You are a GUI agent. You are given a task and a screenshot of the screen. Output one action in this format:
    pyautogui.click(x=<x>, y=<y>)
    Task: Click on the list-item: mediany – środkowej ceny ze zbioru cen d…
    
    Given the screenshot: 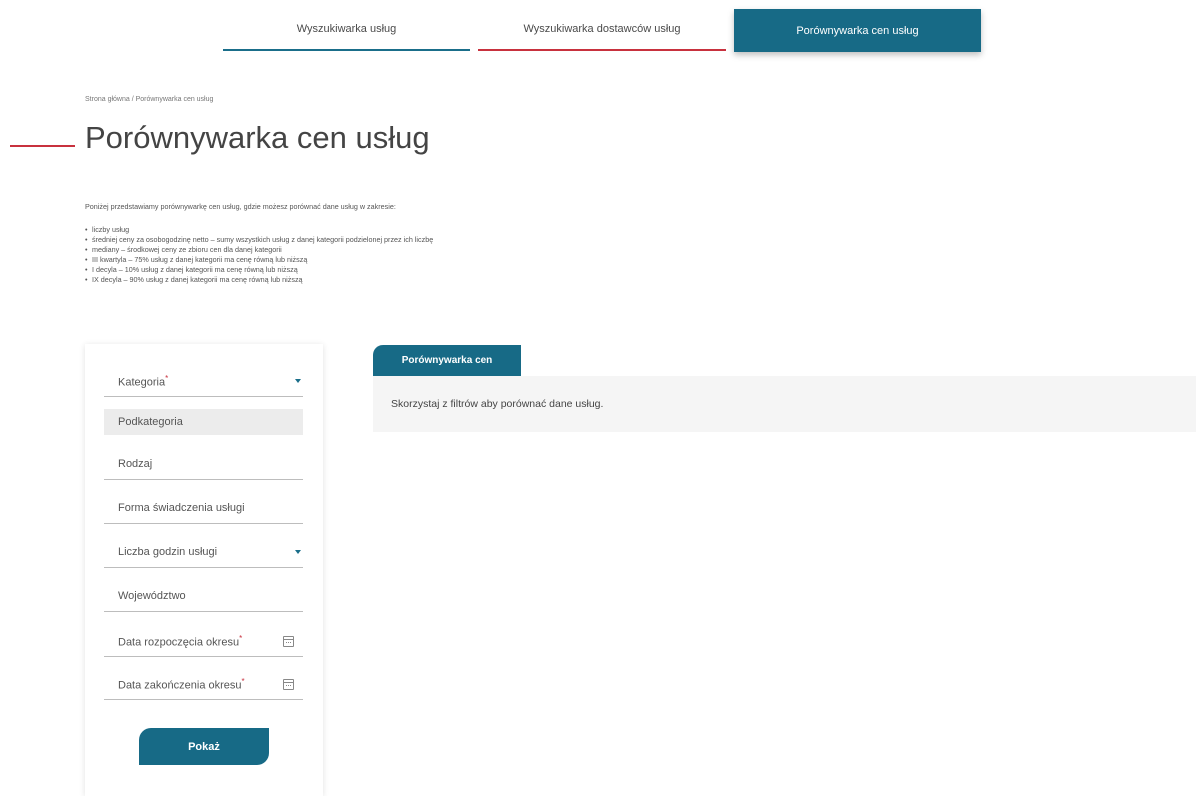 What is the action you would take?
    pyautogui.click(x=259, y=250)
    